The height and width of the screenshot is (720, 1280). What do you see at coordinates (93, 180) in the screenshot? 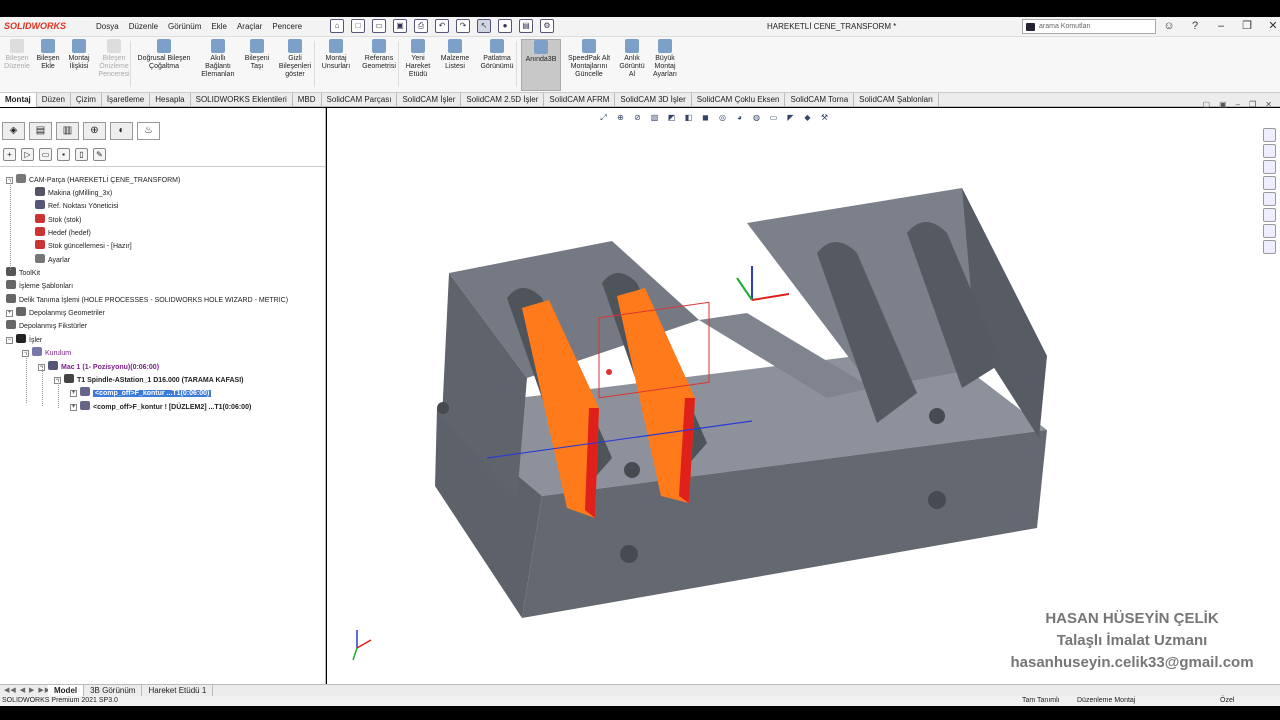
I see `tree-node: − CAM-Parça (HAREKETLİ ÇENE_TRANSFORM)` at bounding box center [93, 180].